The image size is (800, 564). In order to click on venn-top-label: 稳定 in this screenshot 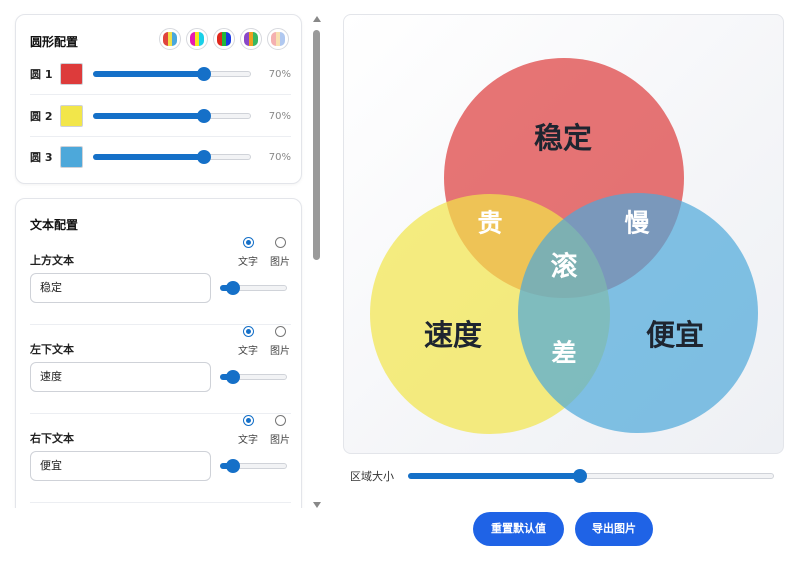, I will do `click(563, 138)`.